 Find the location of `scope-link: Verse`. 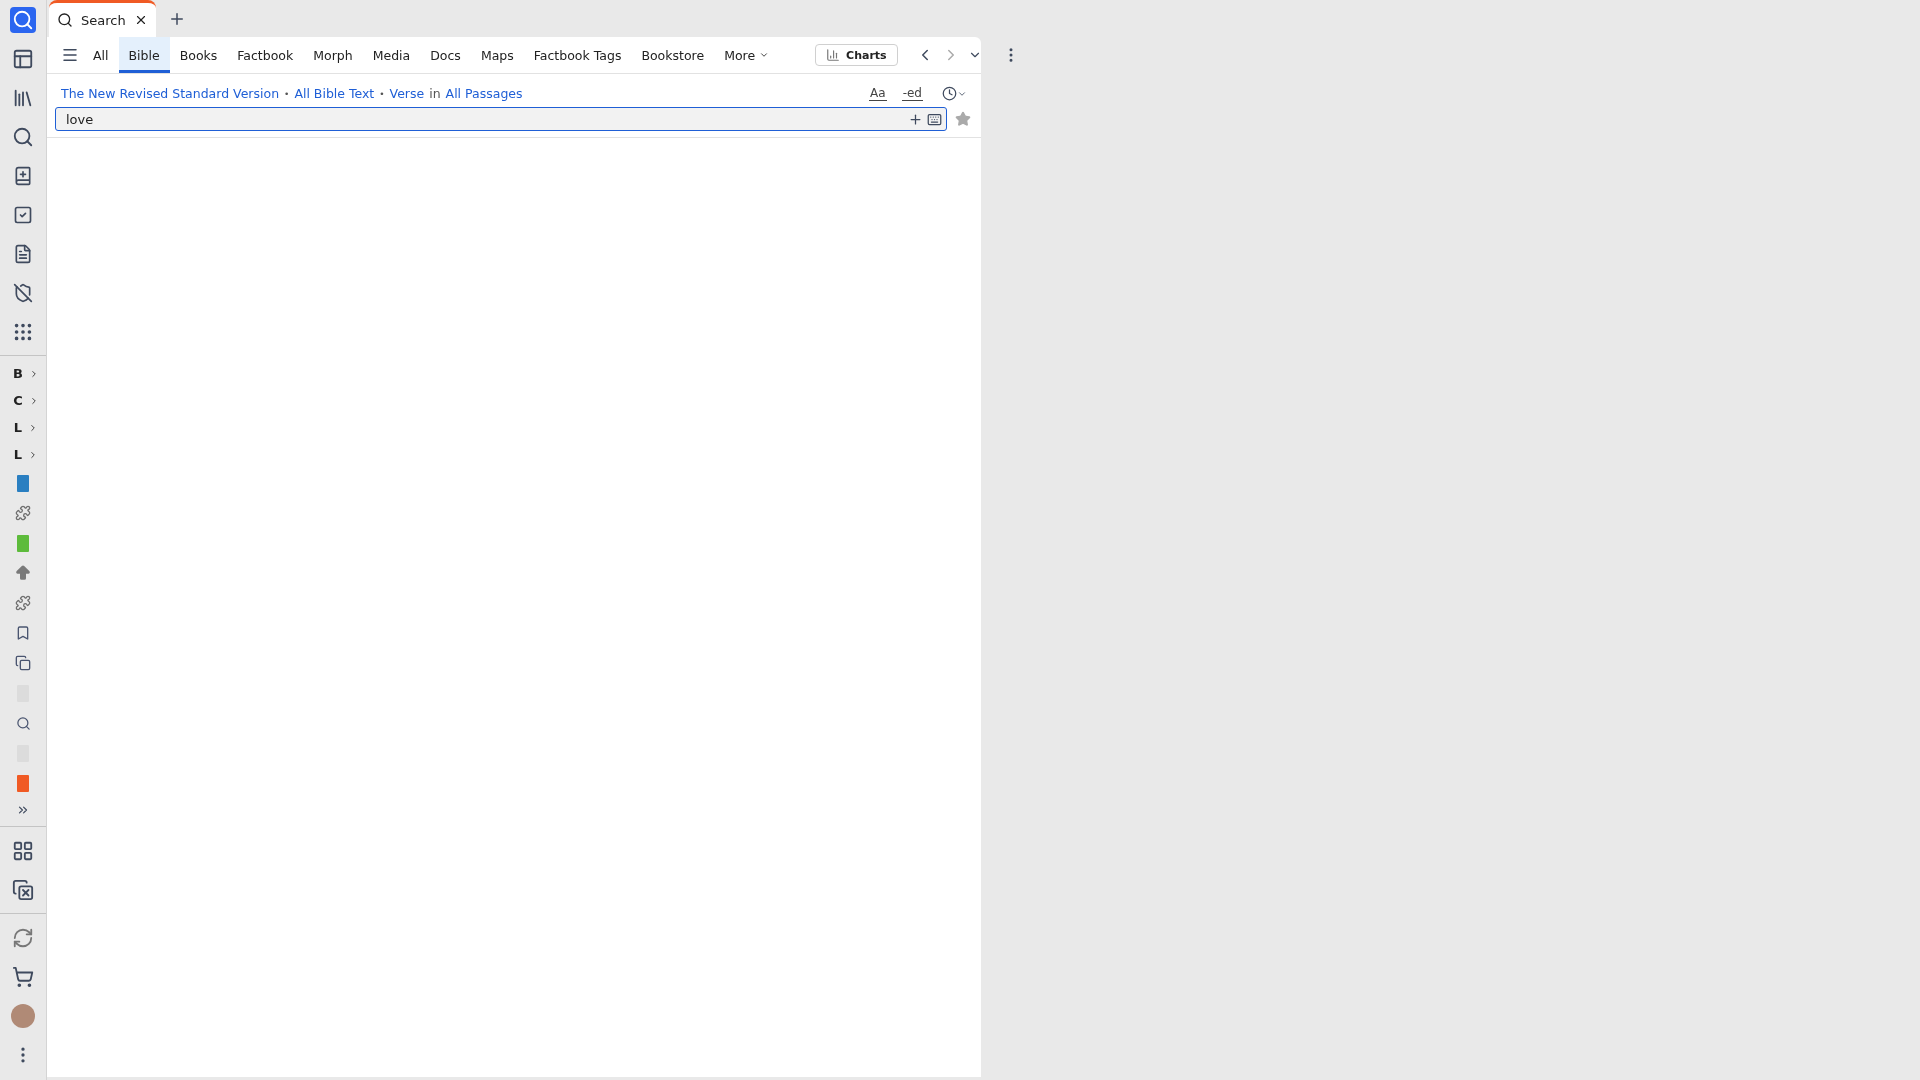

scope-link: Verse is located at coordinates (407, 93).